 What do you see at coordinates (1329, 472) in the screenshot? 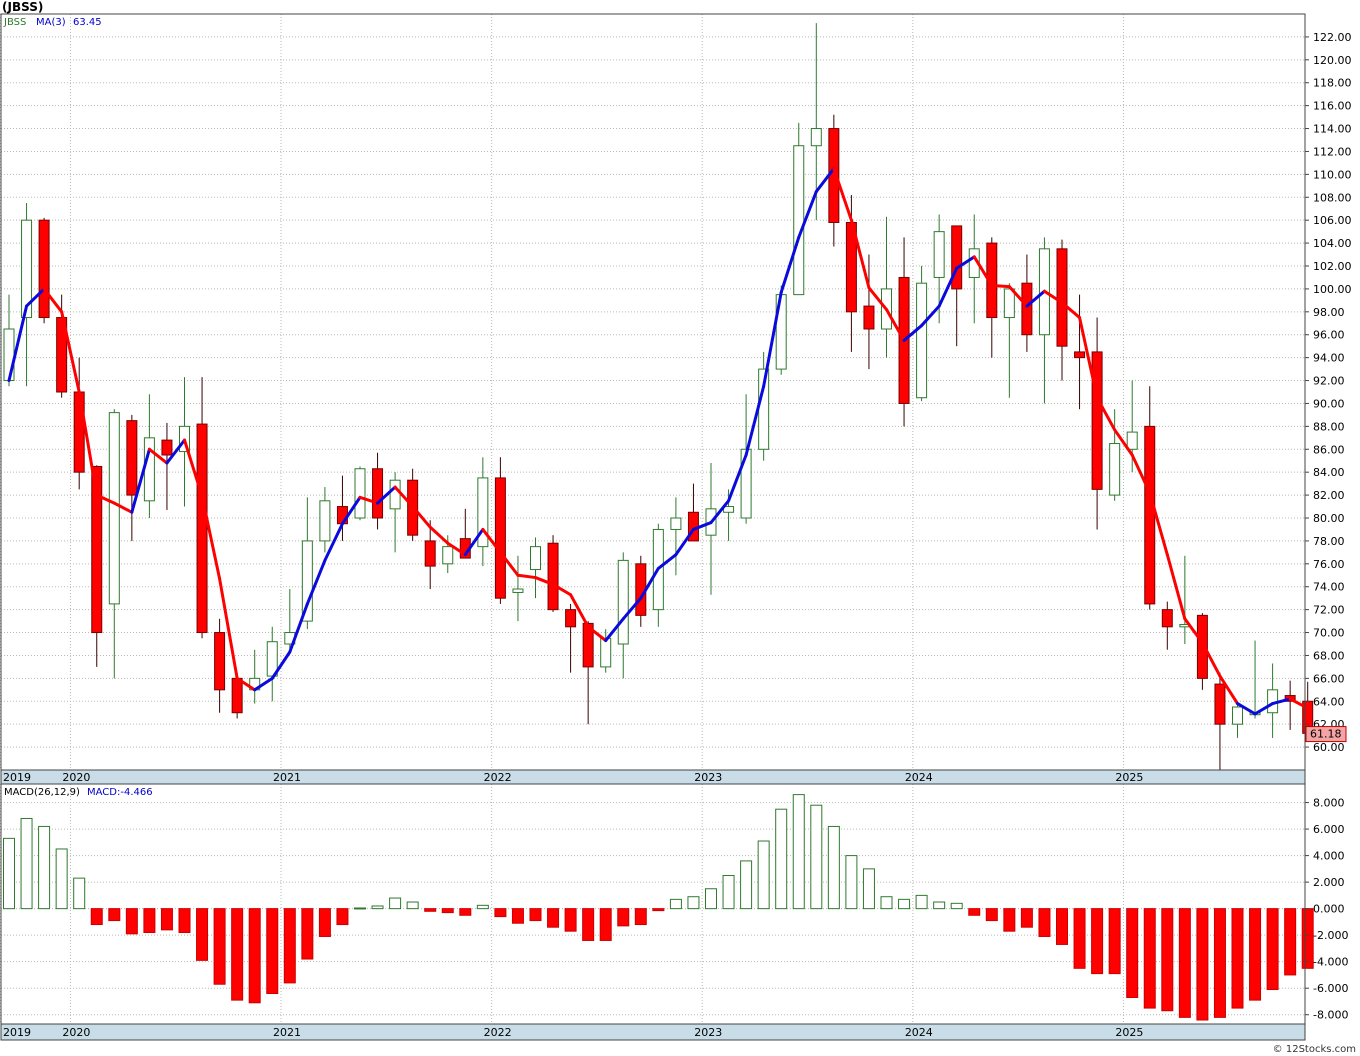
I see `price-y-tick-label: 84.00` at bounding box center [1329, 472].